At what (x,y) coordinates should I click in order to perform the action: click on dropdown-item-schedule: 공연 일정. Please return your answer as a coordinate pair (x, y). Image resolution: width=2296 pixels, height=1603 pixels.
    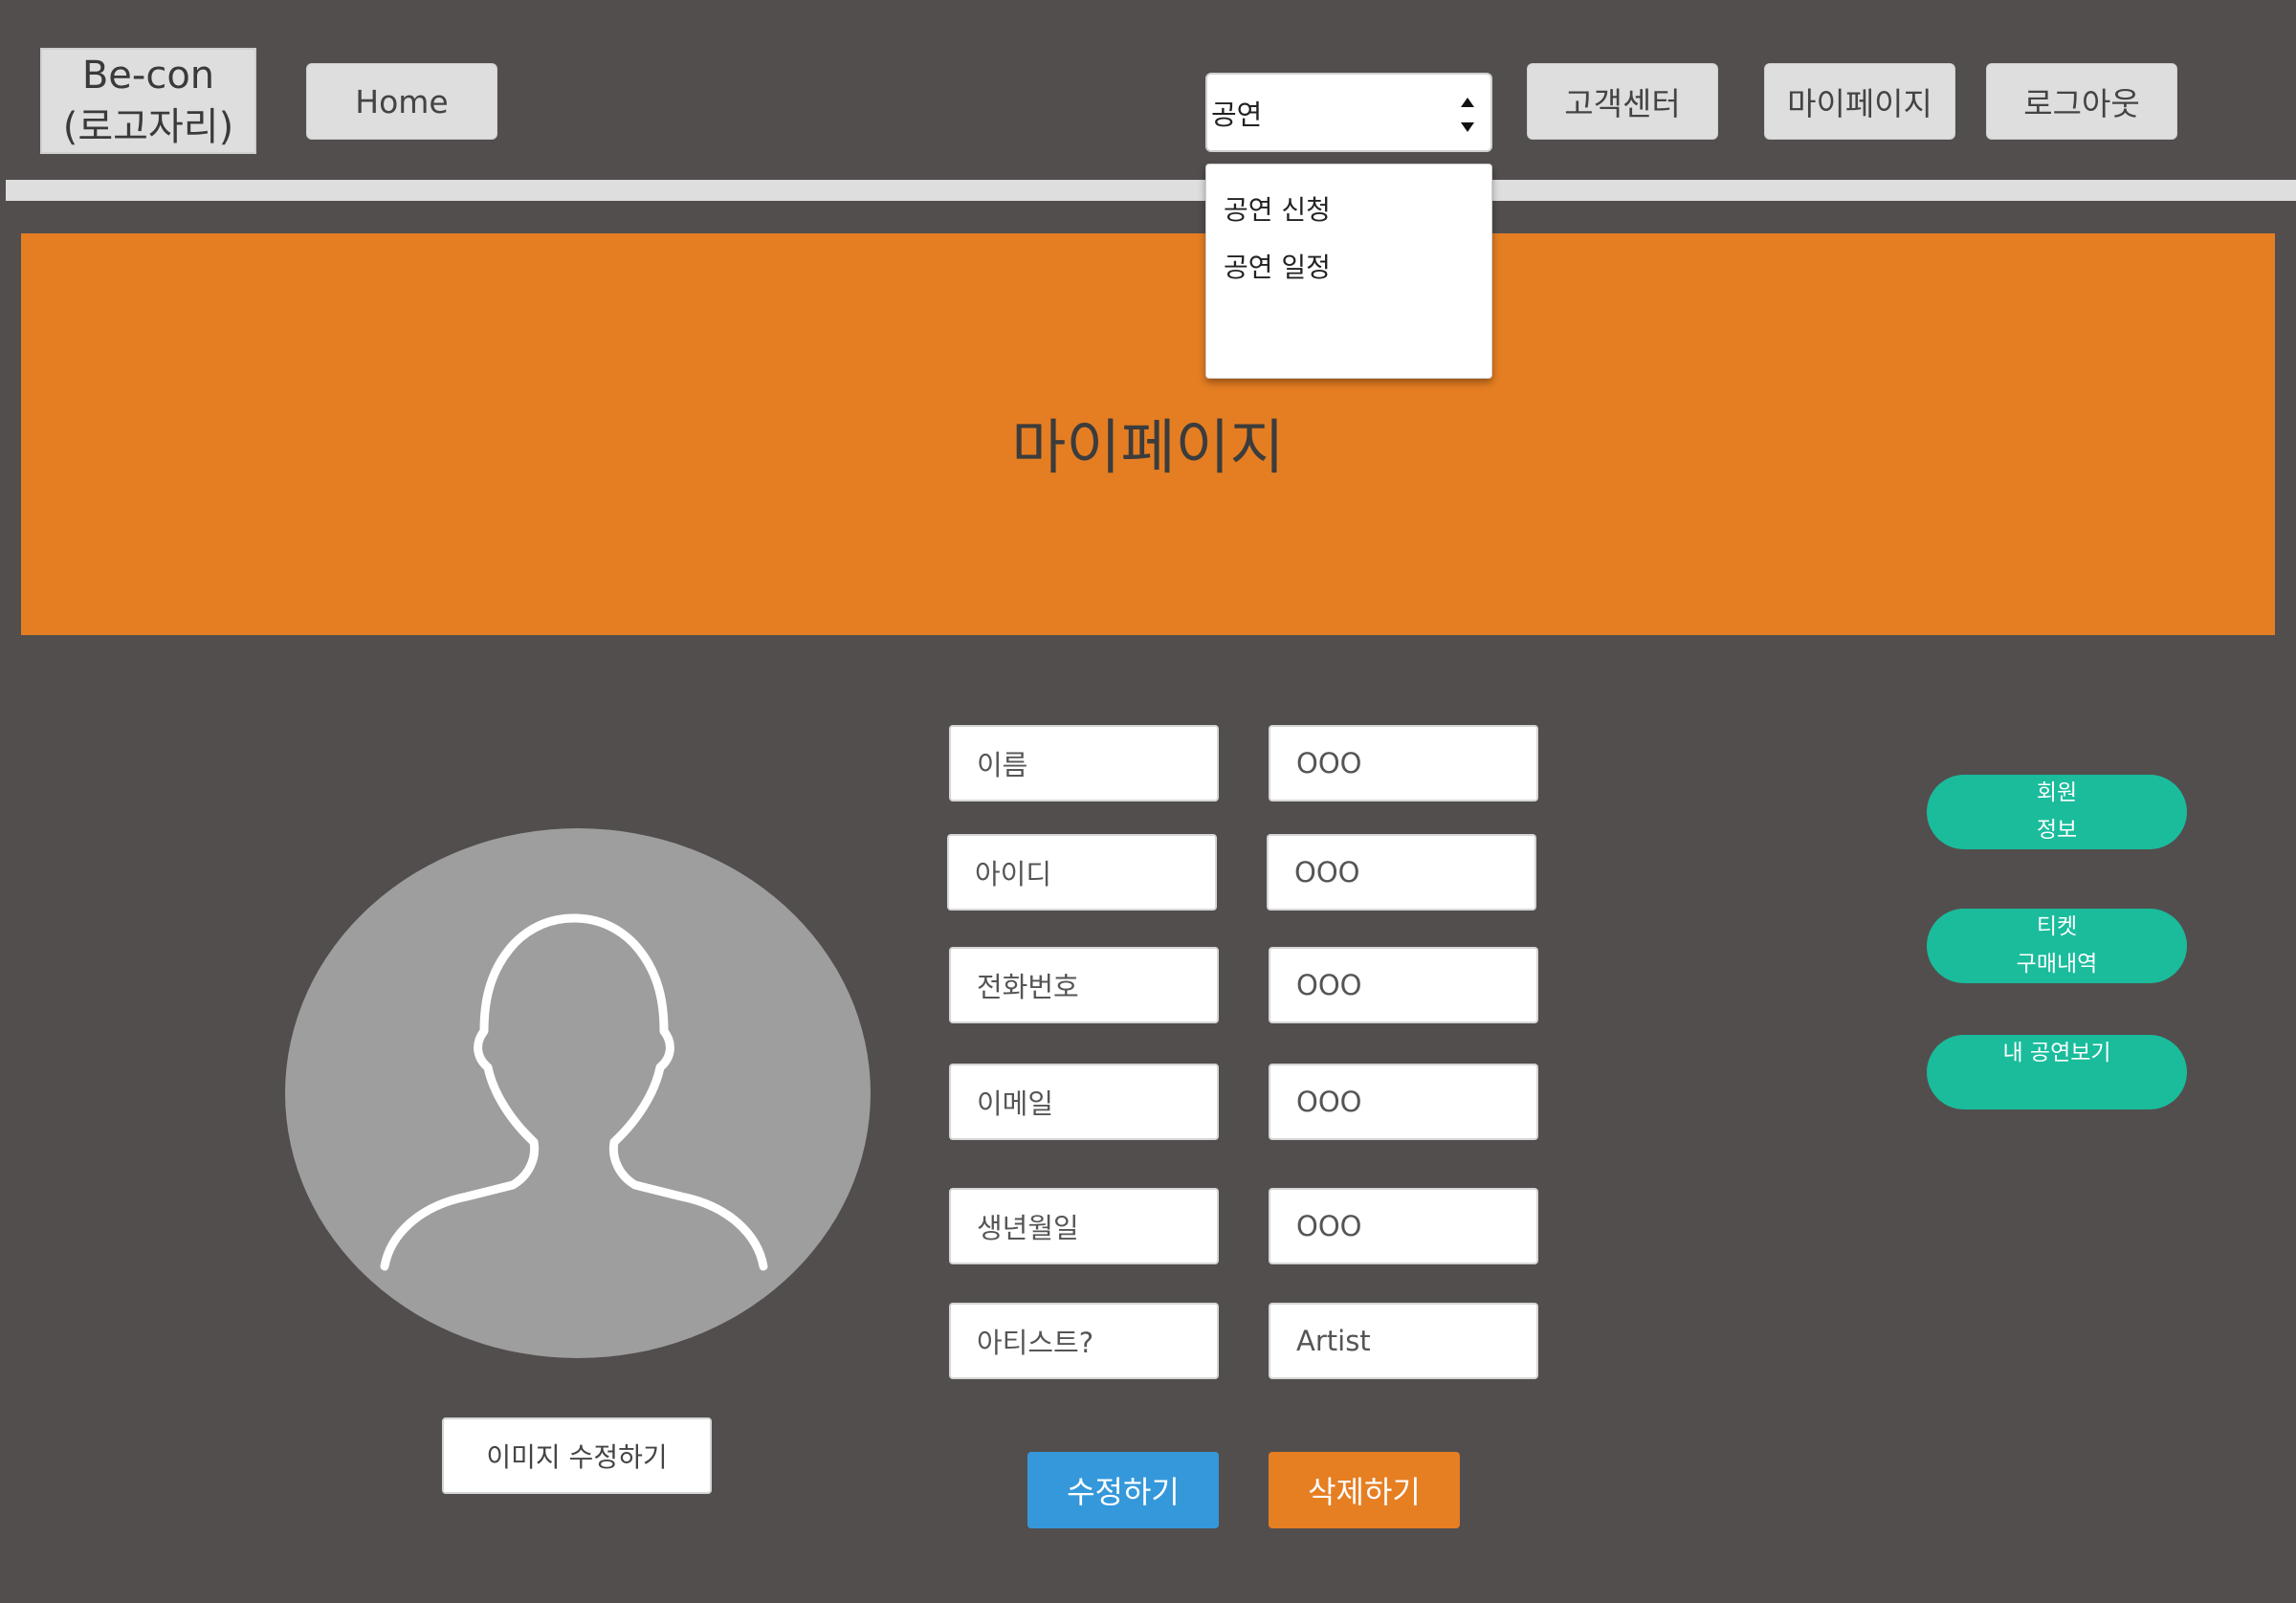
    Looking at the image, I should click on (1348, 268).